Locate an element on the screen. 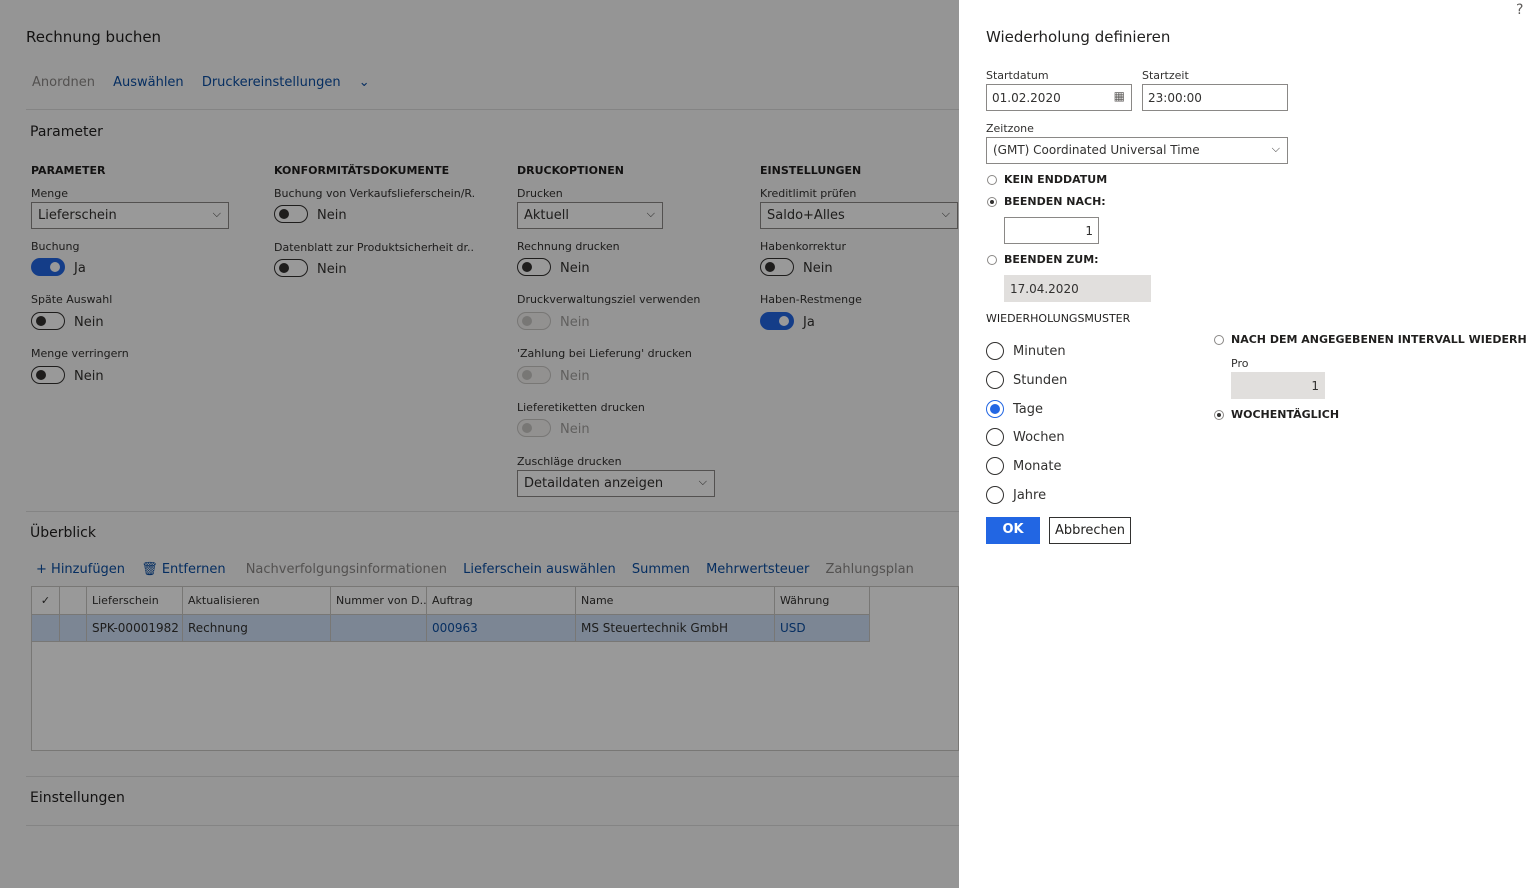  chevron-down-icon: ⌵ is located at coordinates (1275, 148).